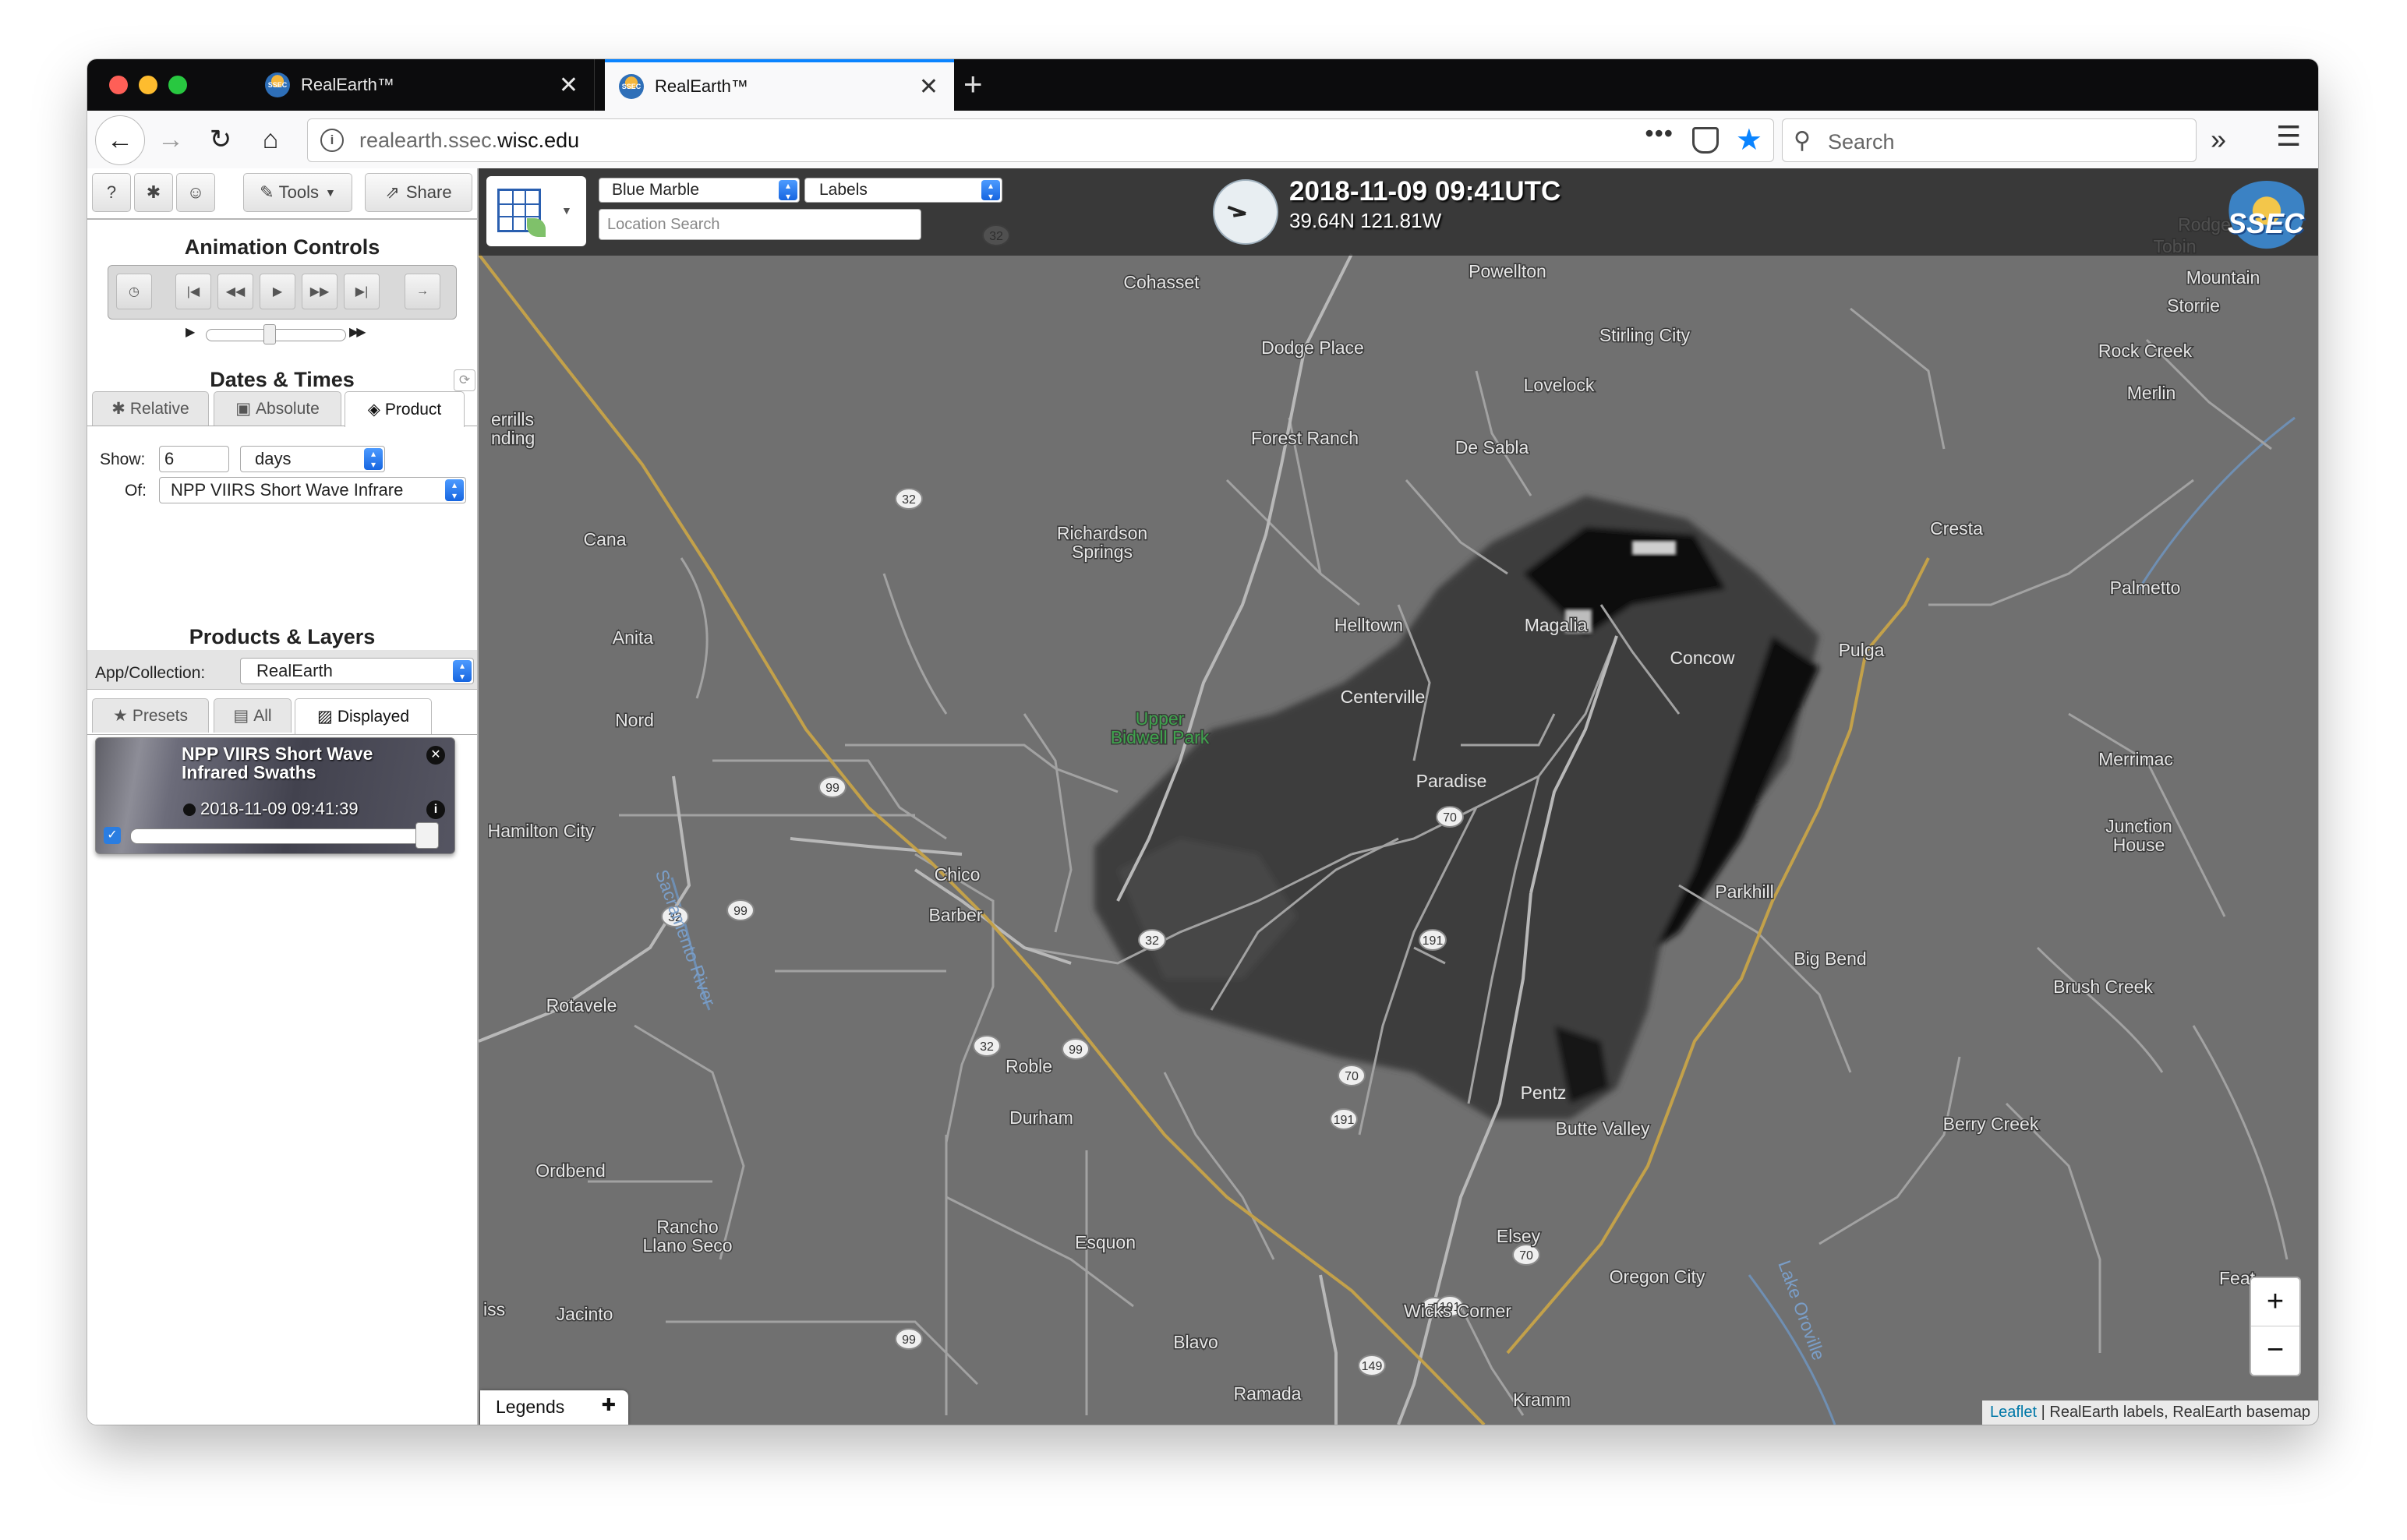 Image resolution: width=2407 pixels, height=1540 pixels. What do you see at coordinates (277, 84) in the screenshot?
I see `ssec-favicon-icon: SSEC` at bounding box center [277, 84].